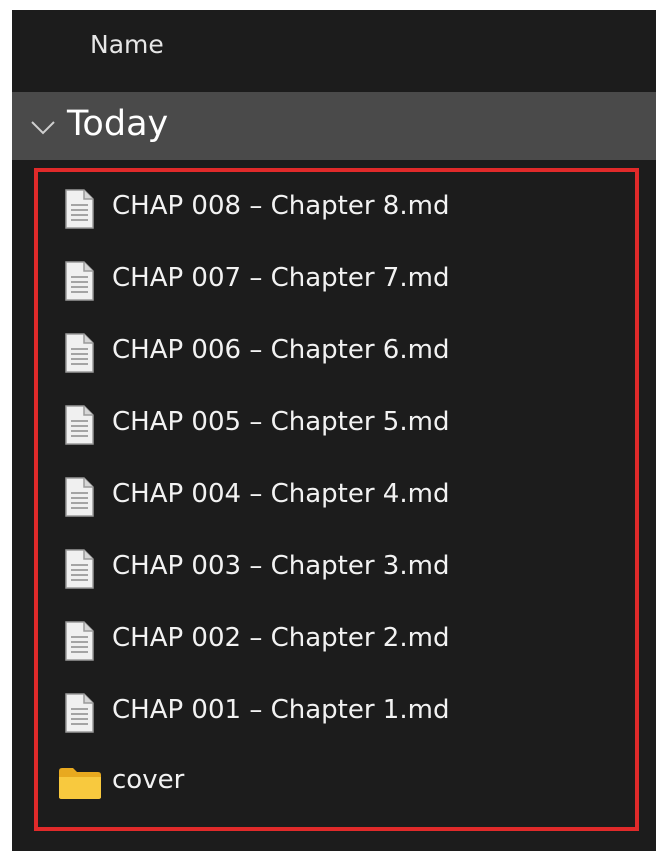 The image size is (656, 851). What do you see at coordinates (118, 124) in the screenshot?
I see `group-label: Today` at bounding box center [118, 124].